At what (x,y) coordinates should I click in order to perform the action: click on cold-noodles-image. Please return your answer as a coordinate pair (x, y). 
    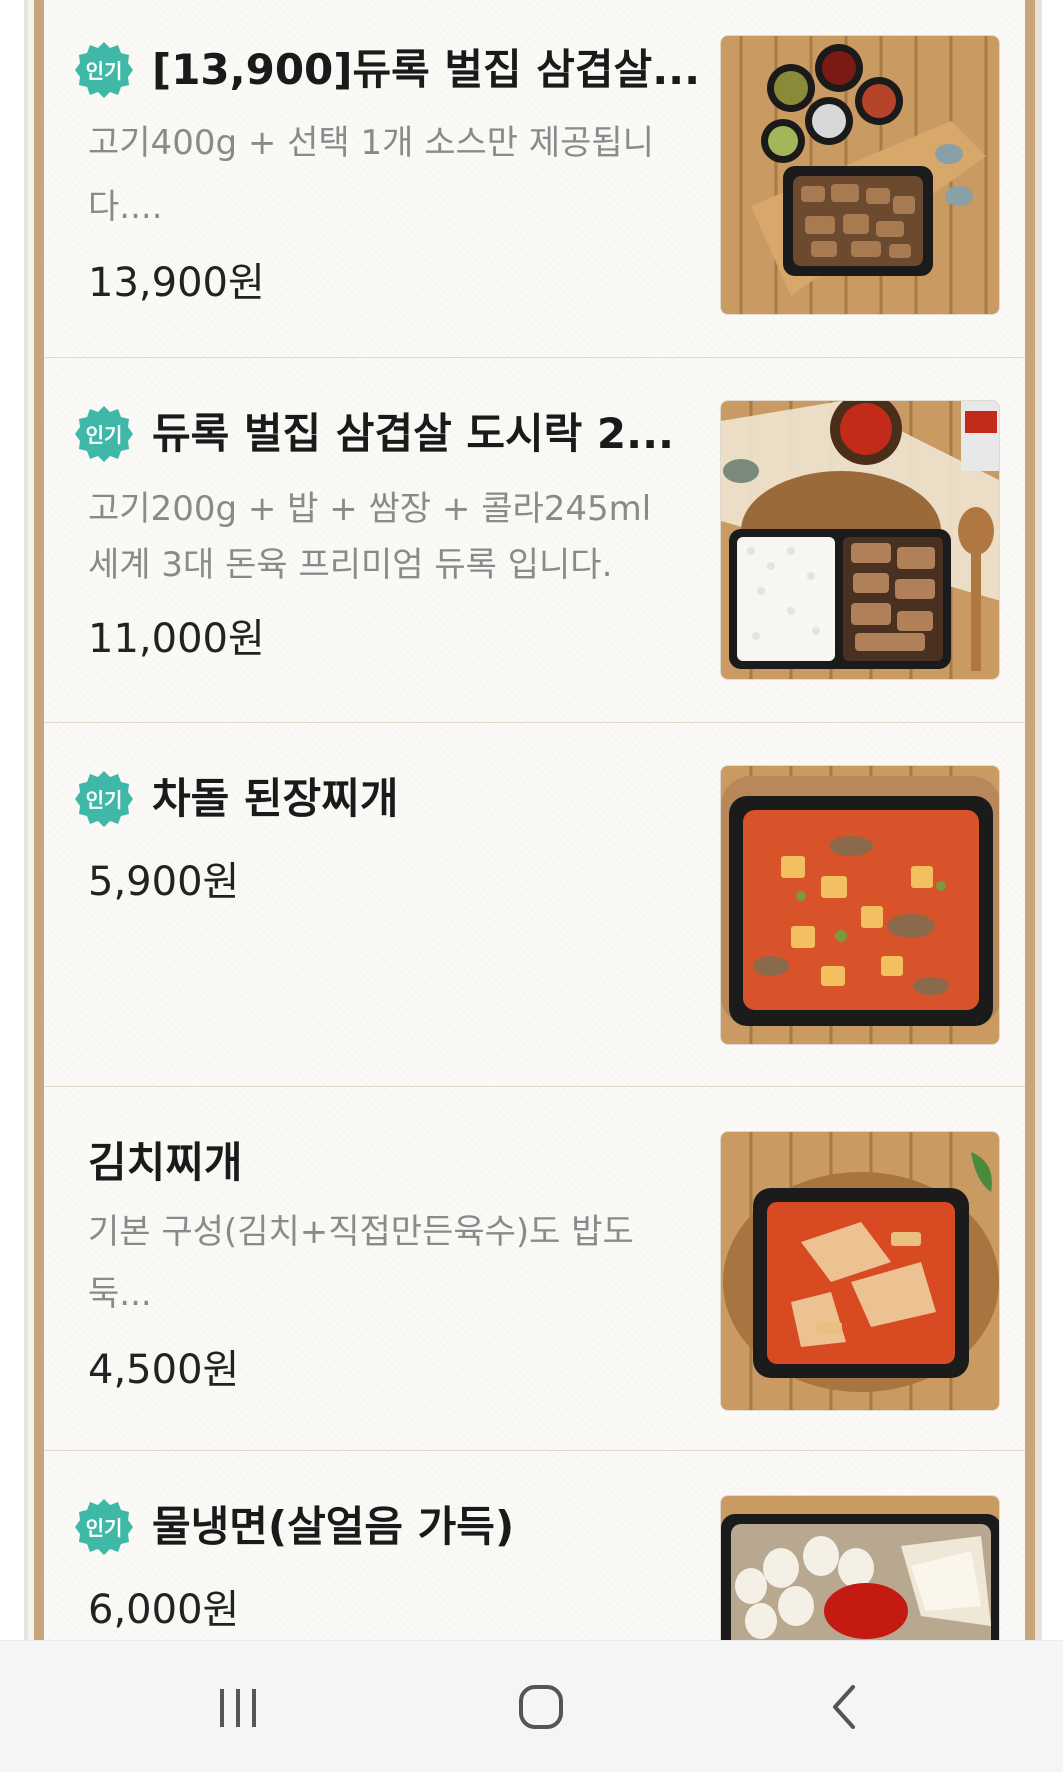
    Looking at the image, I should click on (860, 1567).